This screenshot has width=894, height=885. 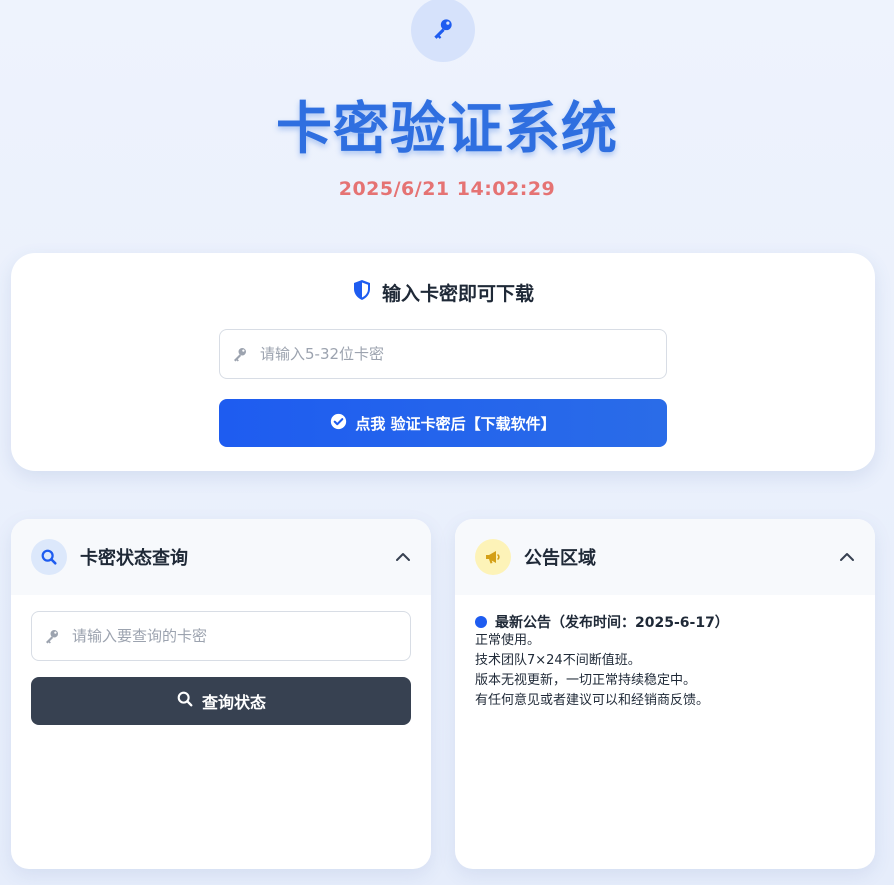 I want to click on card-key-input, so click(x=463, y=354).